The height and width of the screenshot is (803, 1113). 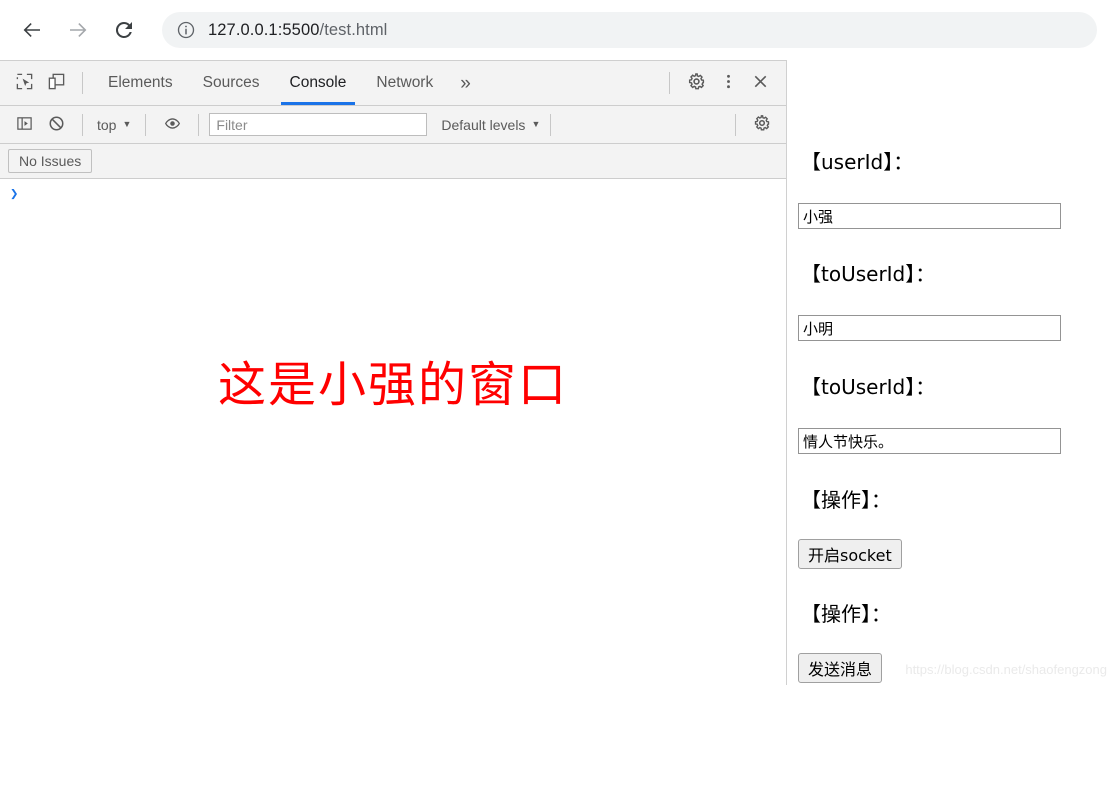 I want to click on label-action-1: 【操作】：, so click(x=846, y=500).